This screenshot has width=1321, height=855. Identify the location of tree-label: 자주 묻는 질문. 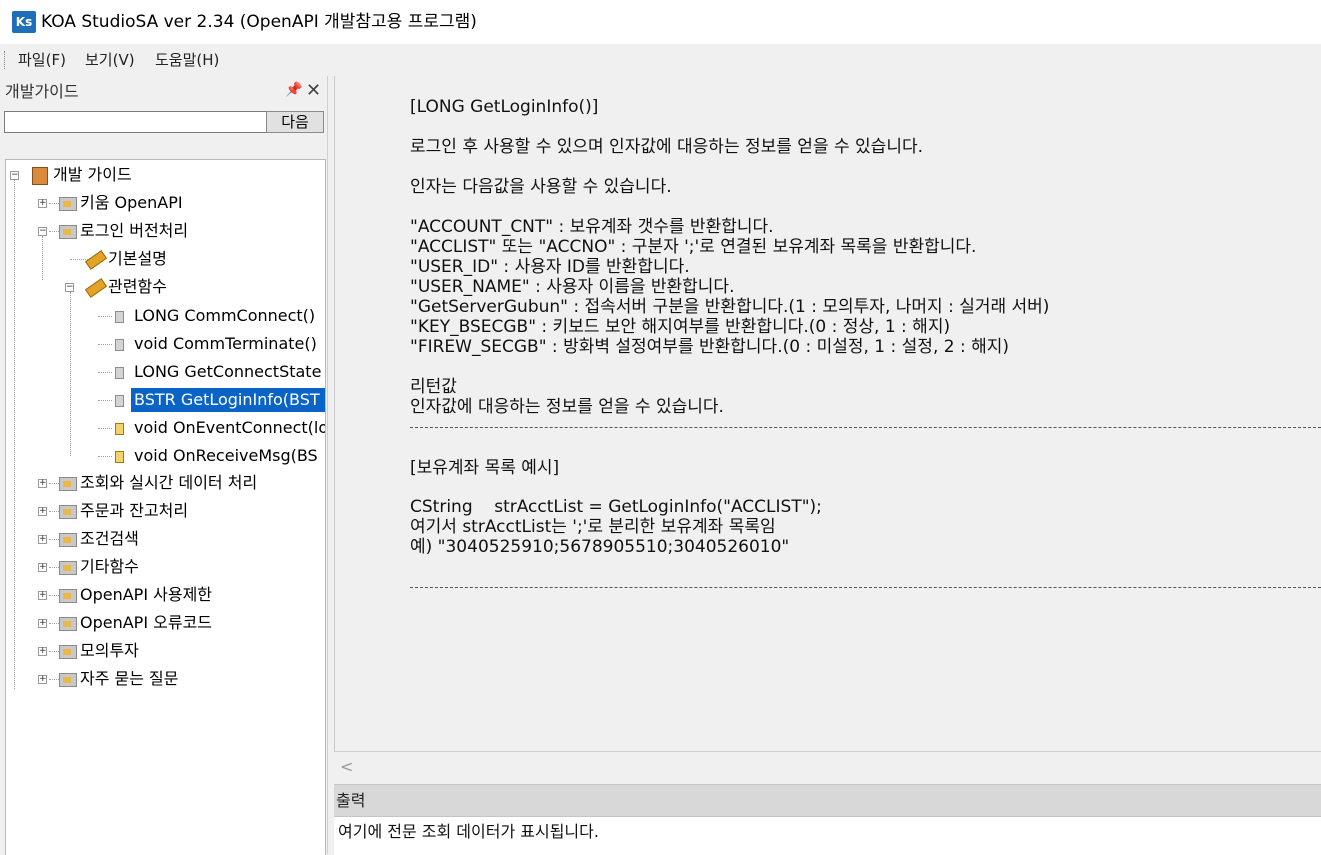
(129, 678).